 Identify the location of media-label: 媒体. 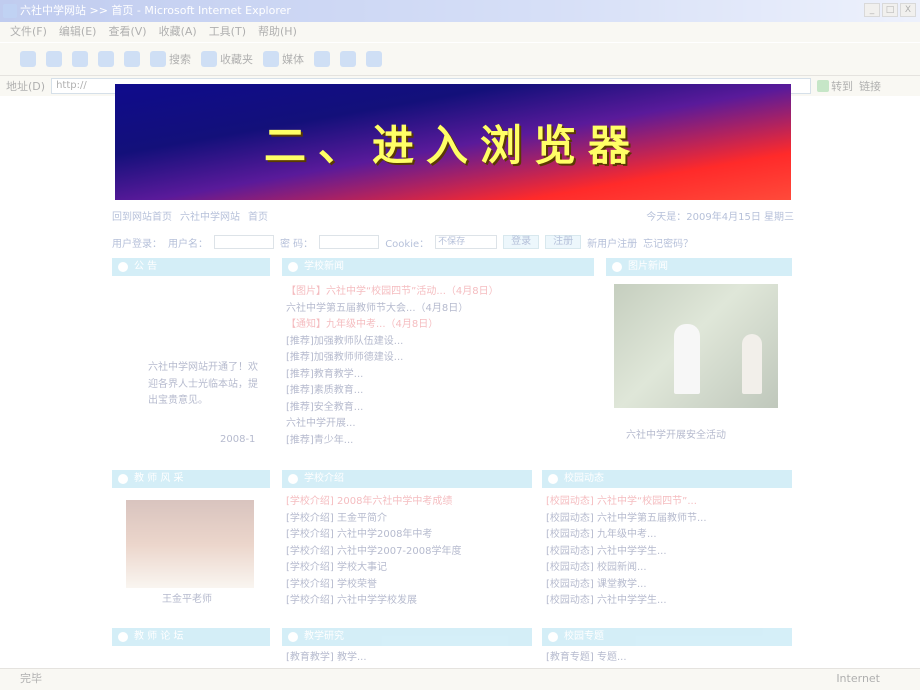
(293, 59).